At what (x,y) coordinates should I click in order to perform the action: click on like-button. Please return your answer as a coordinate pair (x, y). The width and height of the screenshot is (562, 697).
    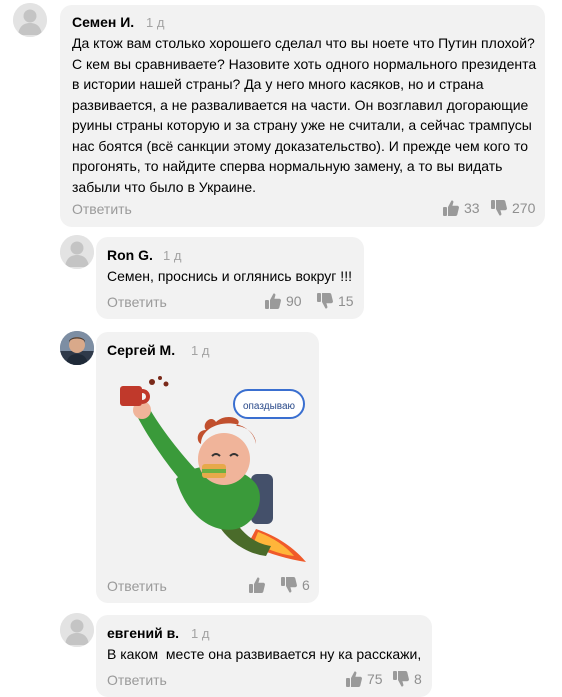
    Looking at the image, I should click on (257, 585).